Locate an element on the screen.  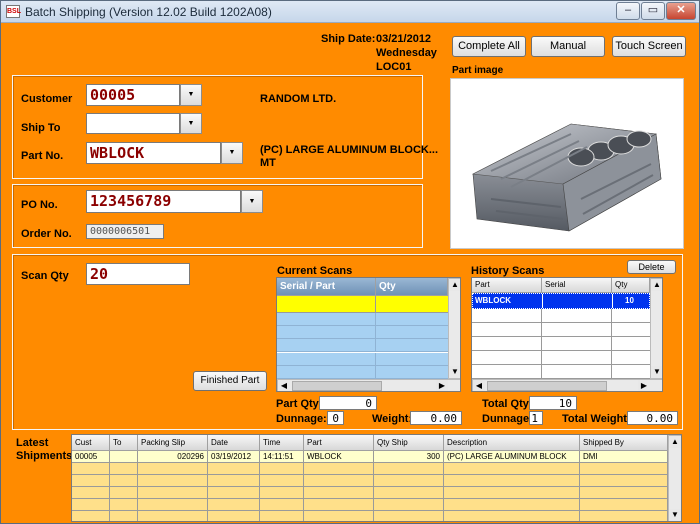
finished-part-button: Finished Part is located at coordinates (230, 381).